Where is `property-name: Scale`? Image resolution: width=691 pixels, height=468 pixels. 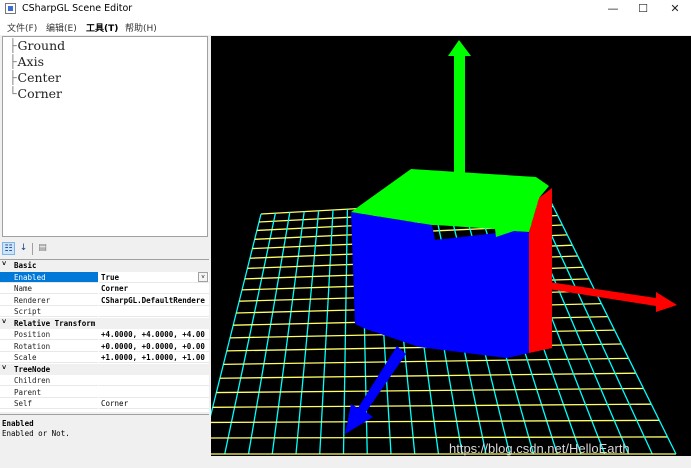 property-name: Scale is located at coordinates (49, 357).